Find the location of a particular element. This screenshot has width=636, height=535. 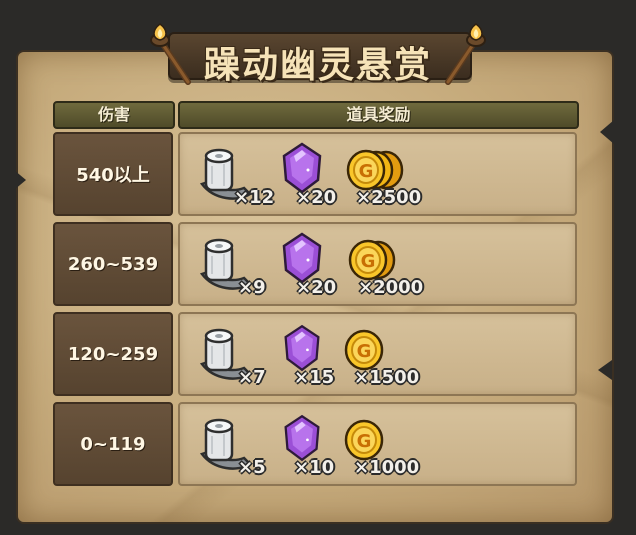

torn-edge-left is located at coordinates (20, 180).